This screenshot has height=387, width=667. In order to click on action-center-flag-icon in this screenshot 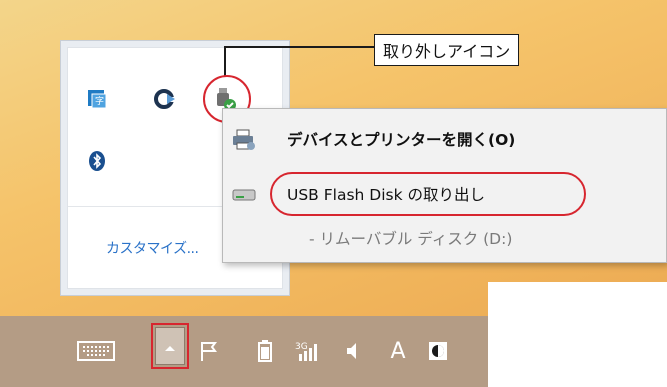, I will do `click(209, 351)`.